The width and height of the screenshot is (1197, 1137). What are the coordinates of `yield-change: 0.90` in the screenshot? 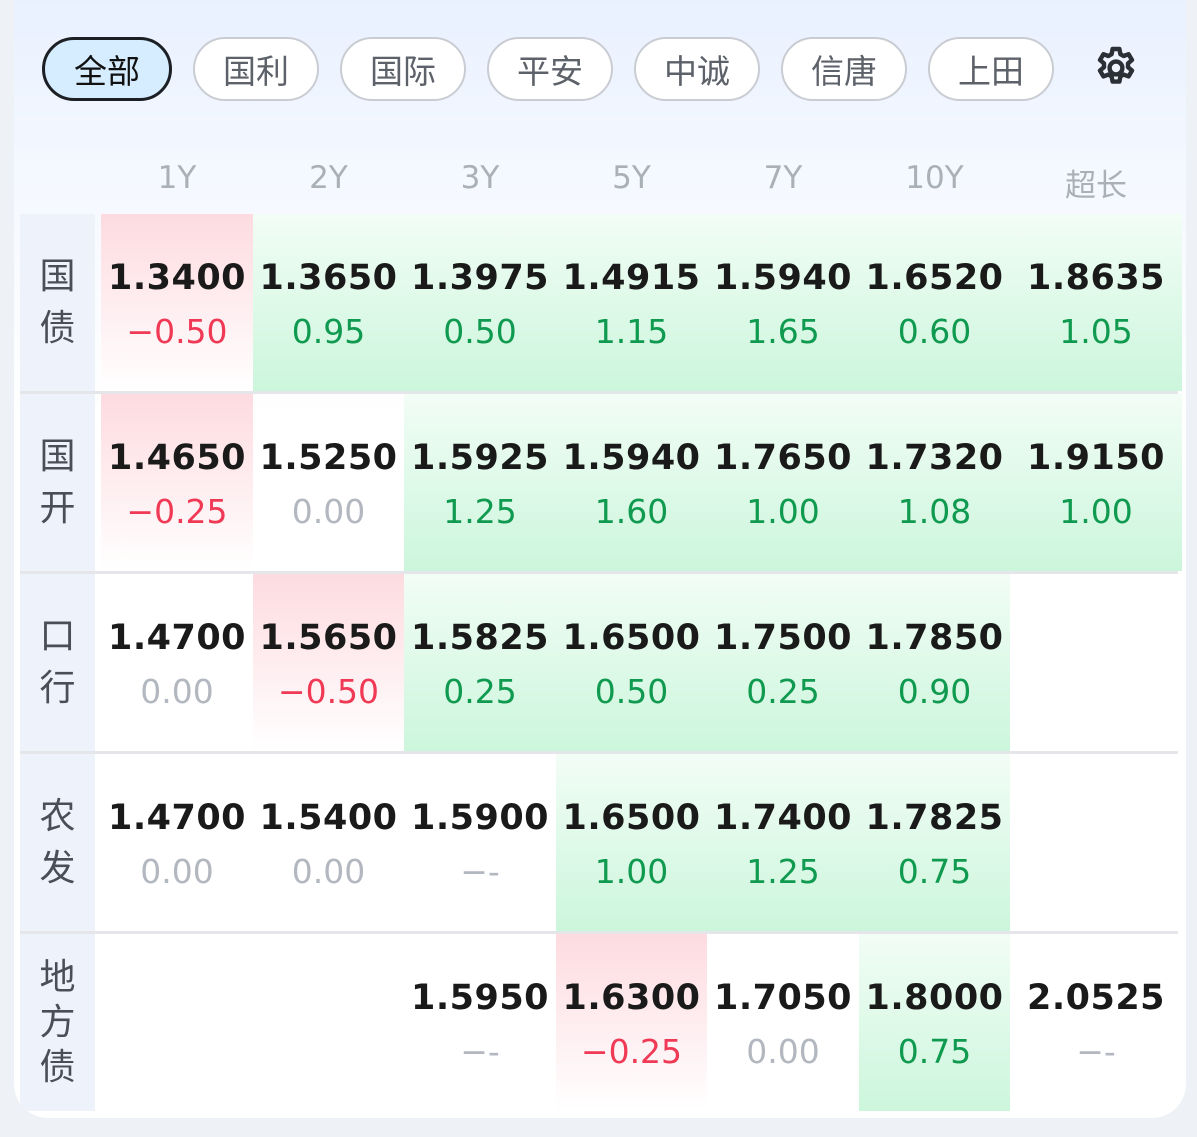 It's located at (934, 691).